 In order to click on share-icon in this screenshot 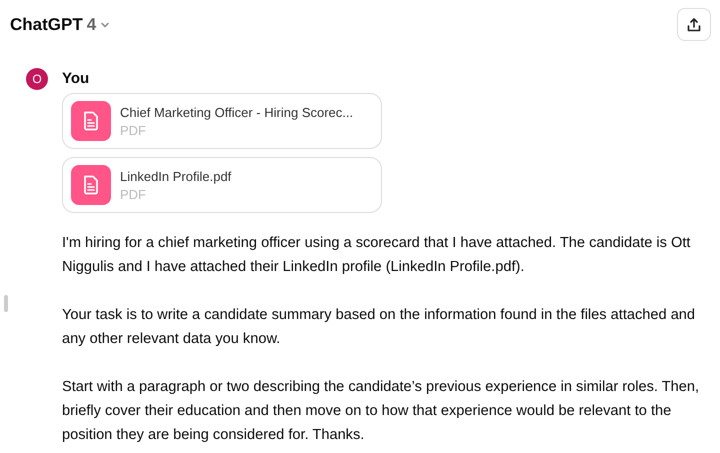, I will do `click(694, 24)`.